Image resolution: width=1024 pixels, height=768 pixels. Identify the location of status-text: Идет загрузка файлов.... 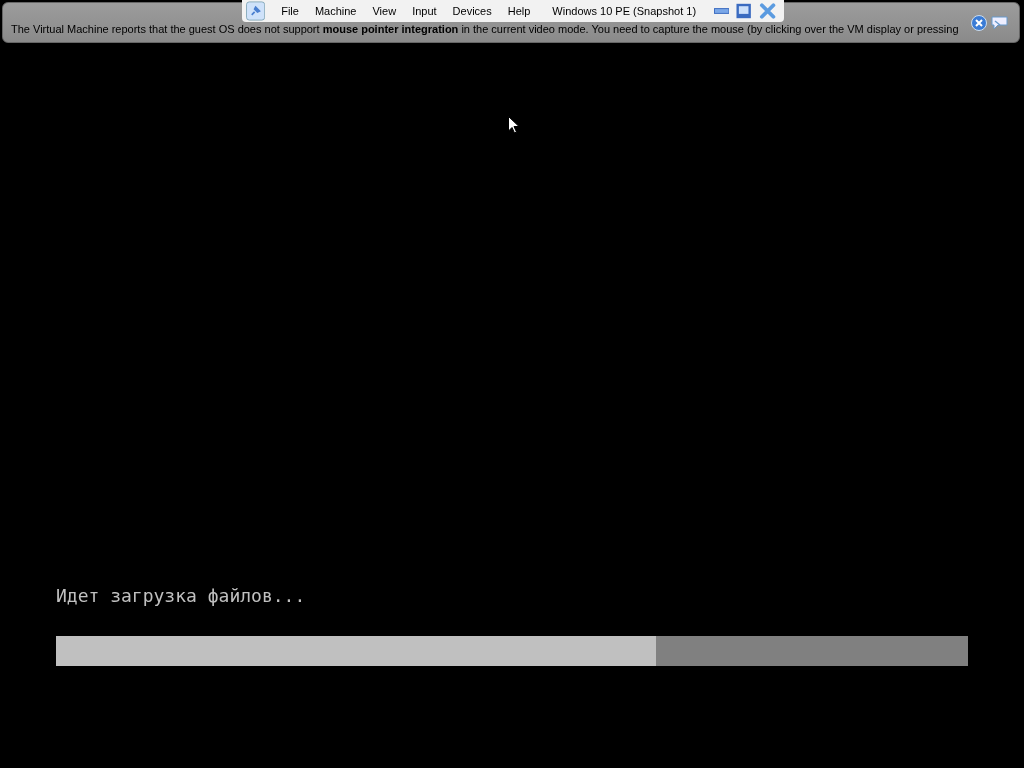
(181, 595).